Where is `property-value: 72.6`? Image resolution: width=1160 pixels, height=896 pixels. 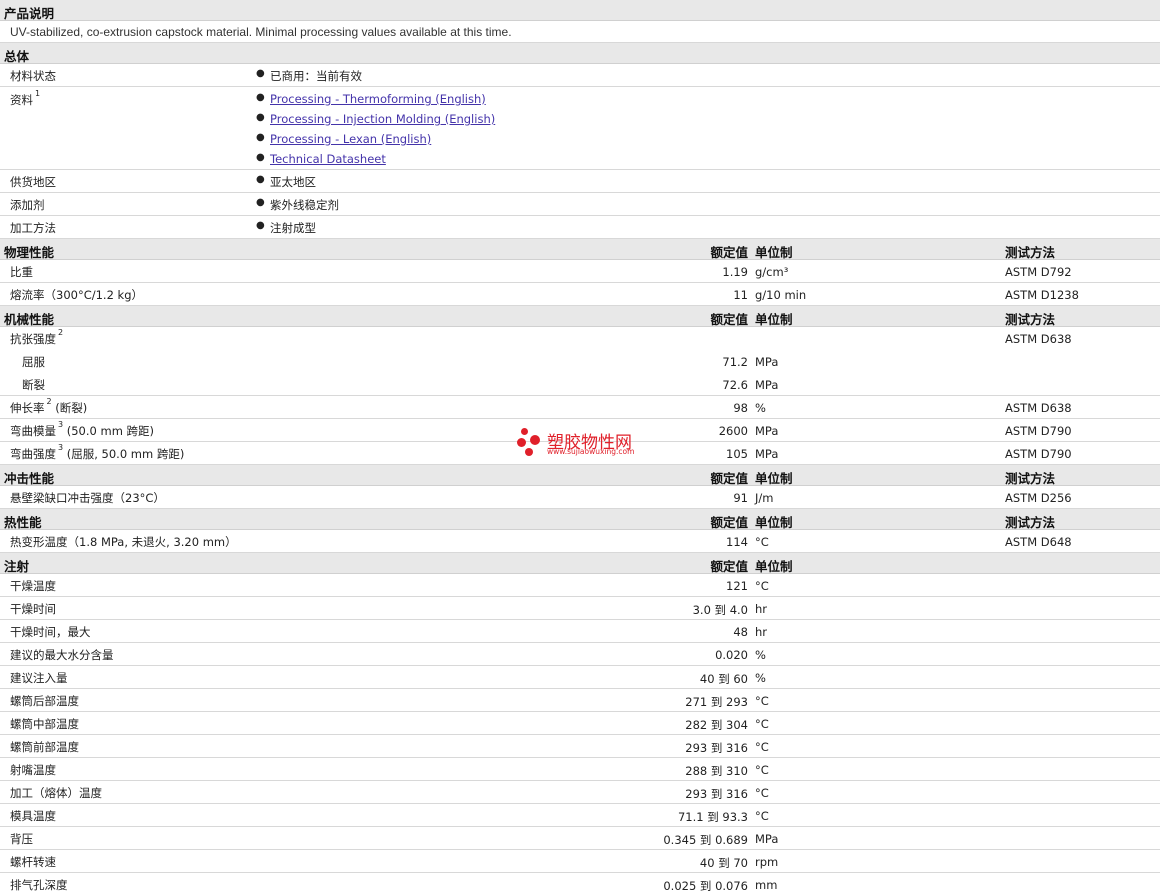 property-value: 72.6 is located at coordinates (735, 385).